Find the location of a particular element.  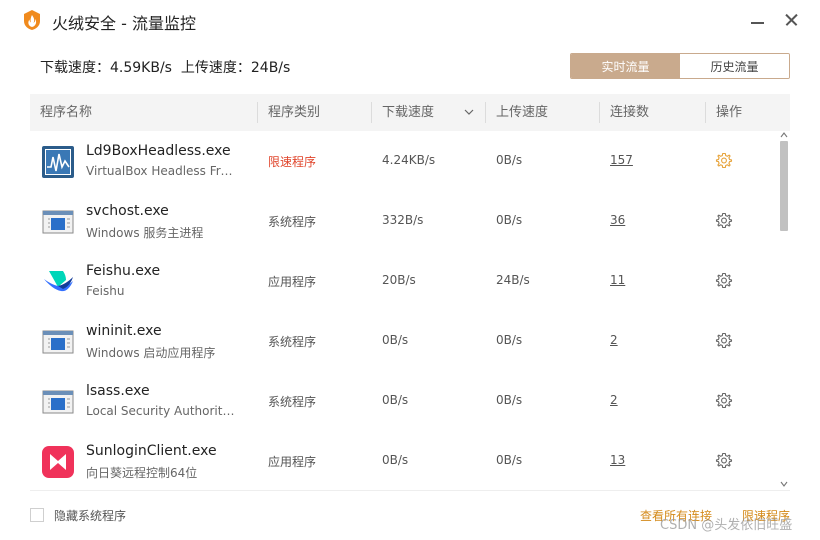

column-header-download: 下载速度 is located at coordinates (403, 112).